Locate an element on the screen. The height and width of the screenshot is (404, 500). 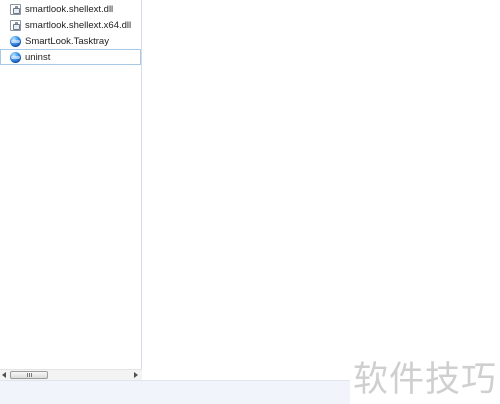
watermark: 软件技巧 is located at coordinates (425, 376).